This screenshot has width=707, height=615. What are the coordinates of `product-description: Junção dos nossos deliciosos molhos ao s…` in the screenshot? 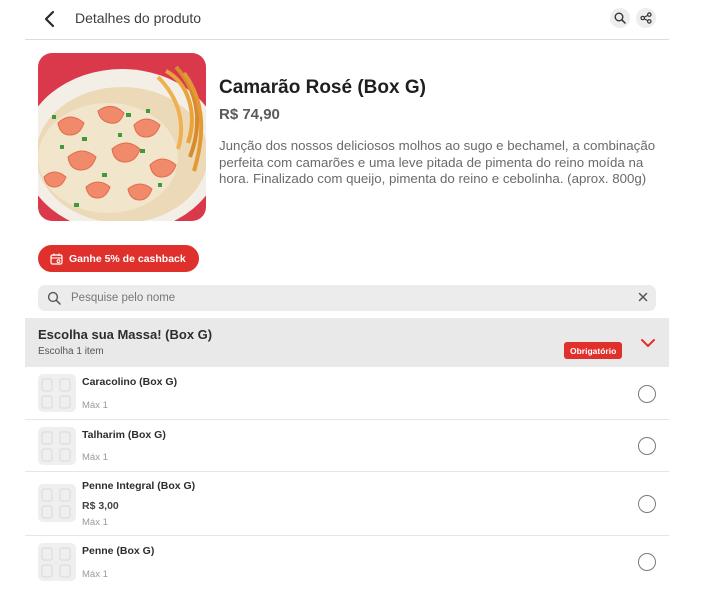 It's located at (437, 162).